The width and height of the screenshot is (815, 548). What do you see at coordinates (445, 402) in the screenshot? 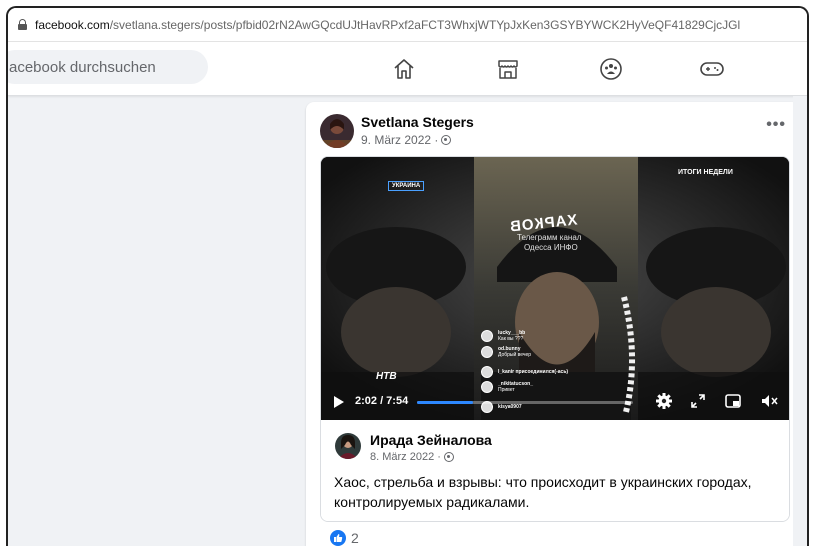
I see `video-progress-fill` at bounding box center [445, 402].